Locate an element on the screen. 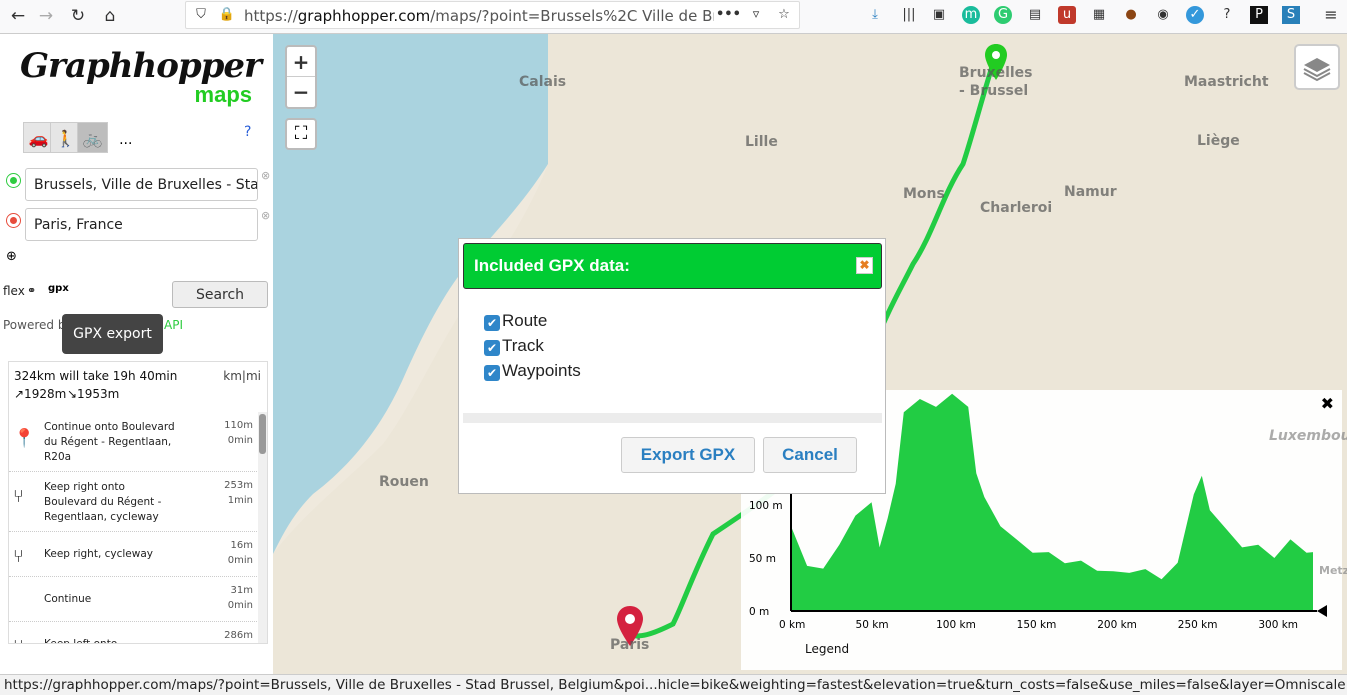 This screenshot has height=695, width=1347. extension-p-icon: P is located at coordinates (1259, 15).